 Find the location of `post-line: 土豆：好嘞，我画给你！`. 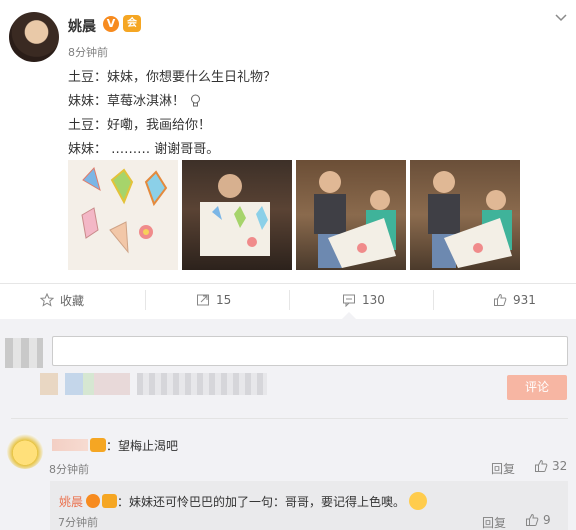

post-line: 土豆：好嘞，我画给你！ is located at coordinates (140, 125).